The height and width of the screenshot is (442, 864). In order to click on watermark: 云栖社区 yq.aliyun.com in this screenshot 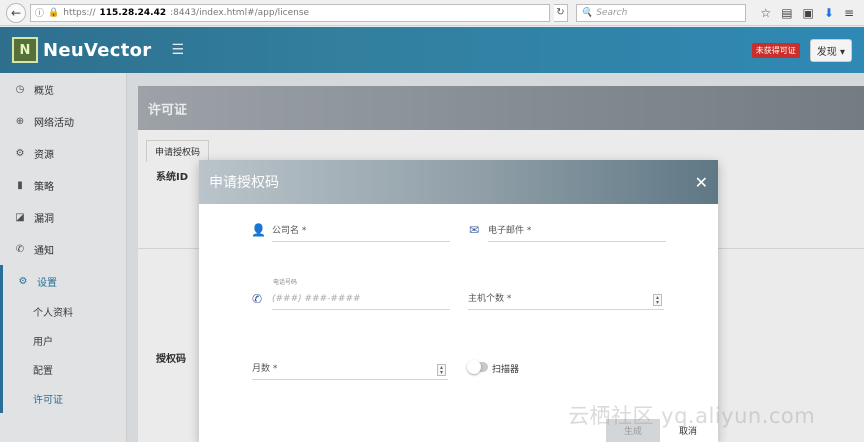, I will do `click(692, 416)`.